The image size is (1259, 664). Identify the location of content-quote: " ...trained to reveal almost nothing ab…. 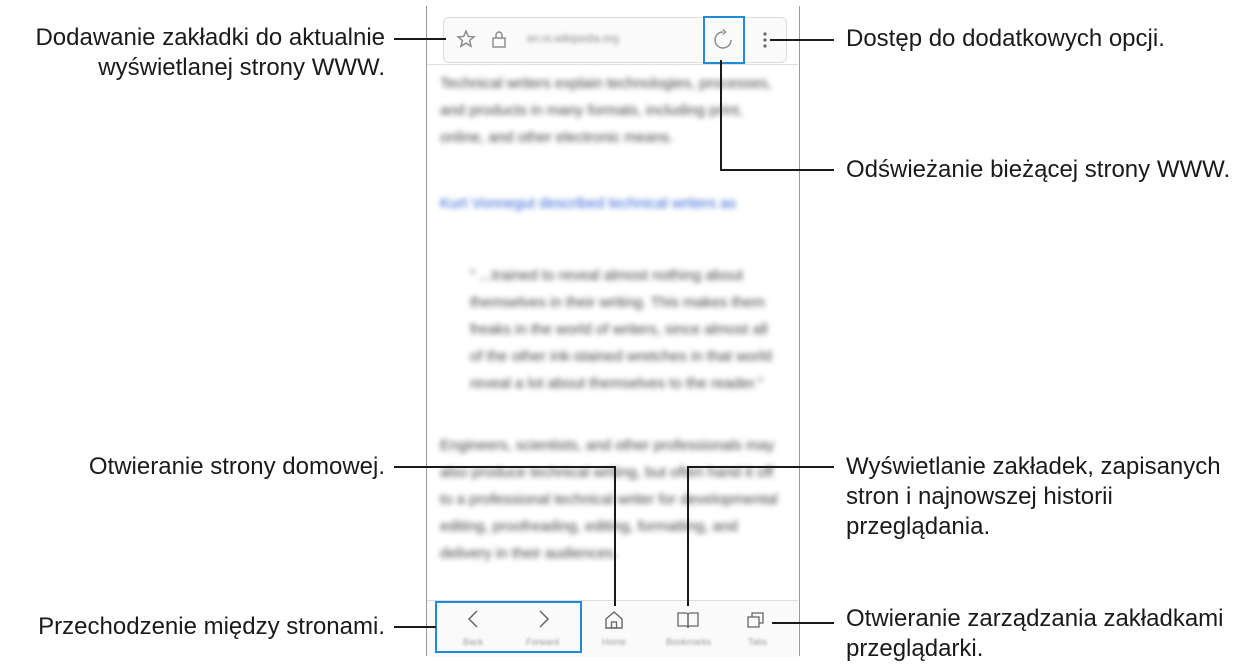
(621, 329).